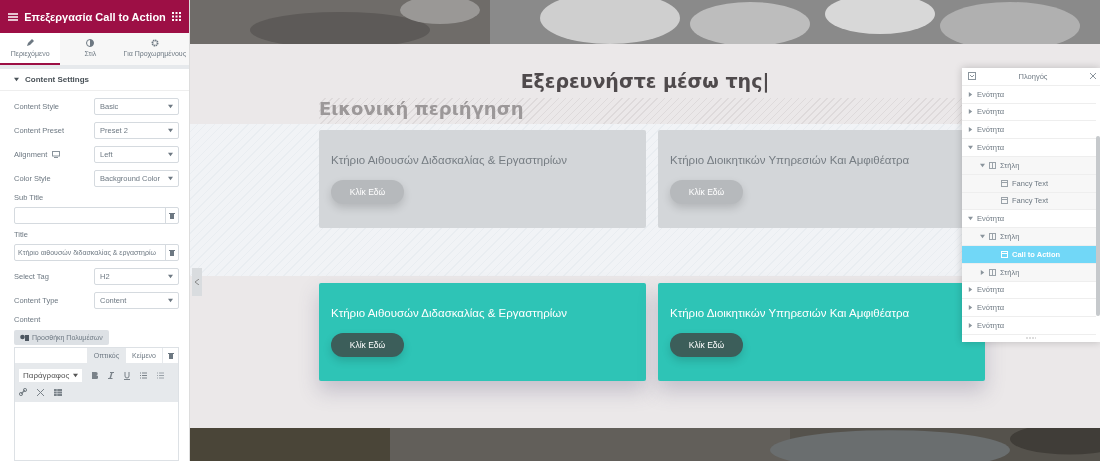 This screenshot has height=461, width=1100. I want to click on resize-handle-icon, so click(1031, 338).